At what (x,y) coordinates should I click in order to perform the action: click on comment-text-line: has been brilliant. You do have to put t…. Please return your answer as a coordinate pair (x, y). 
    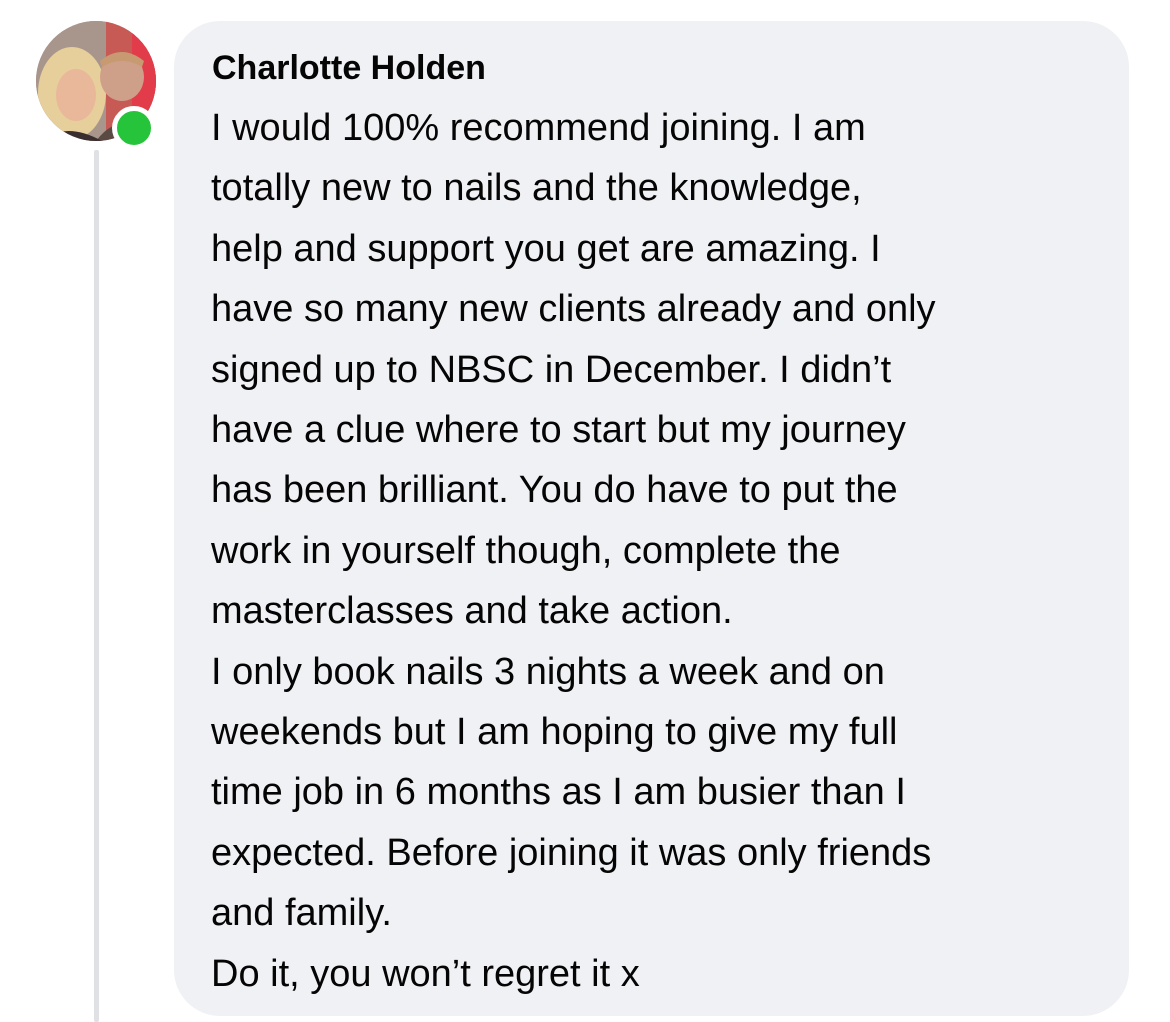
    Looking at the image, I should click on (554, 490).